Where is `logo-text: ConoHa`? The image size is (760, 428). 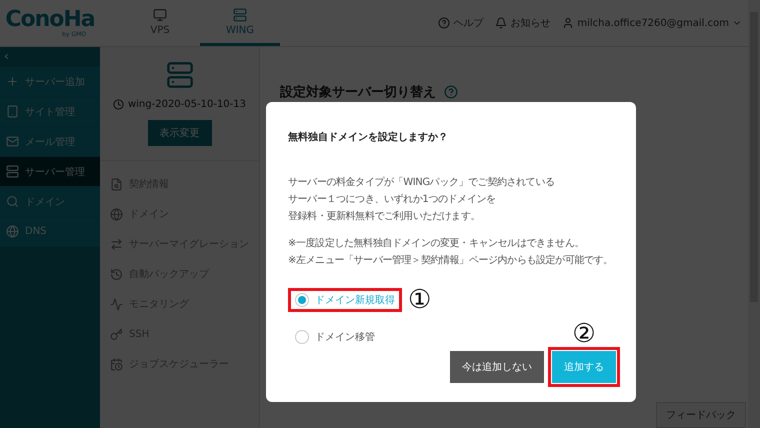 logo-text: ConoHa is located at coordinates (50, 19).